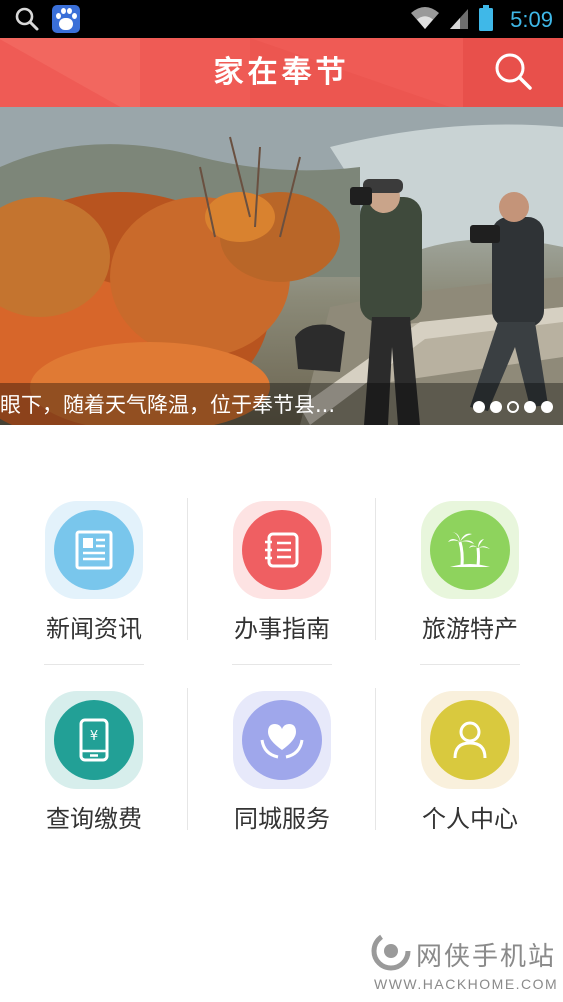 This screenshot has height=1002, width=563. I want to click on heart-hands-icon, so click(282, 740).